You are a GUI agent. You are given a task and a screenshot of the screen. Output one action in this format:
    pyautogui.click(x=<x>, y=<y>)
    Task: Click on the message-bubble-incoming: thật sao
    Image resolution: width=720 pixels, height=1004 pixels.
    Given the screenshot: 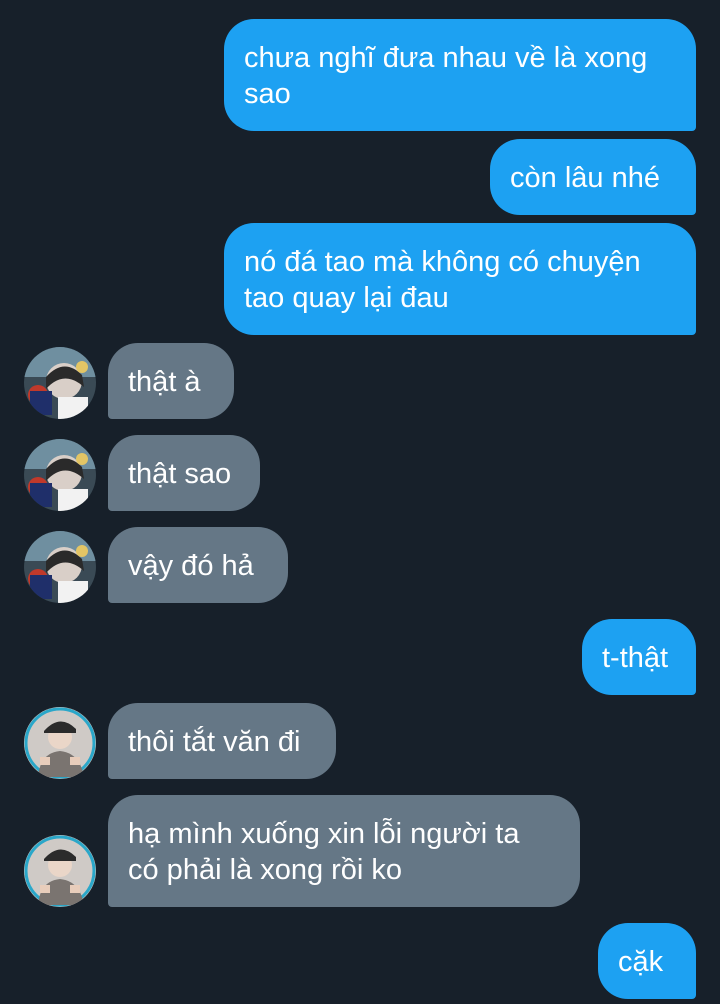 What is the action you would take?
    pyautogui.click(x=184, y=473)
    